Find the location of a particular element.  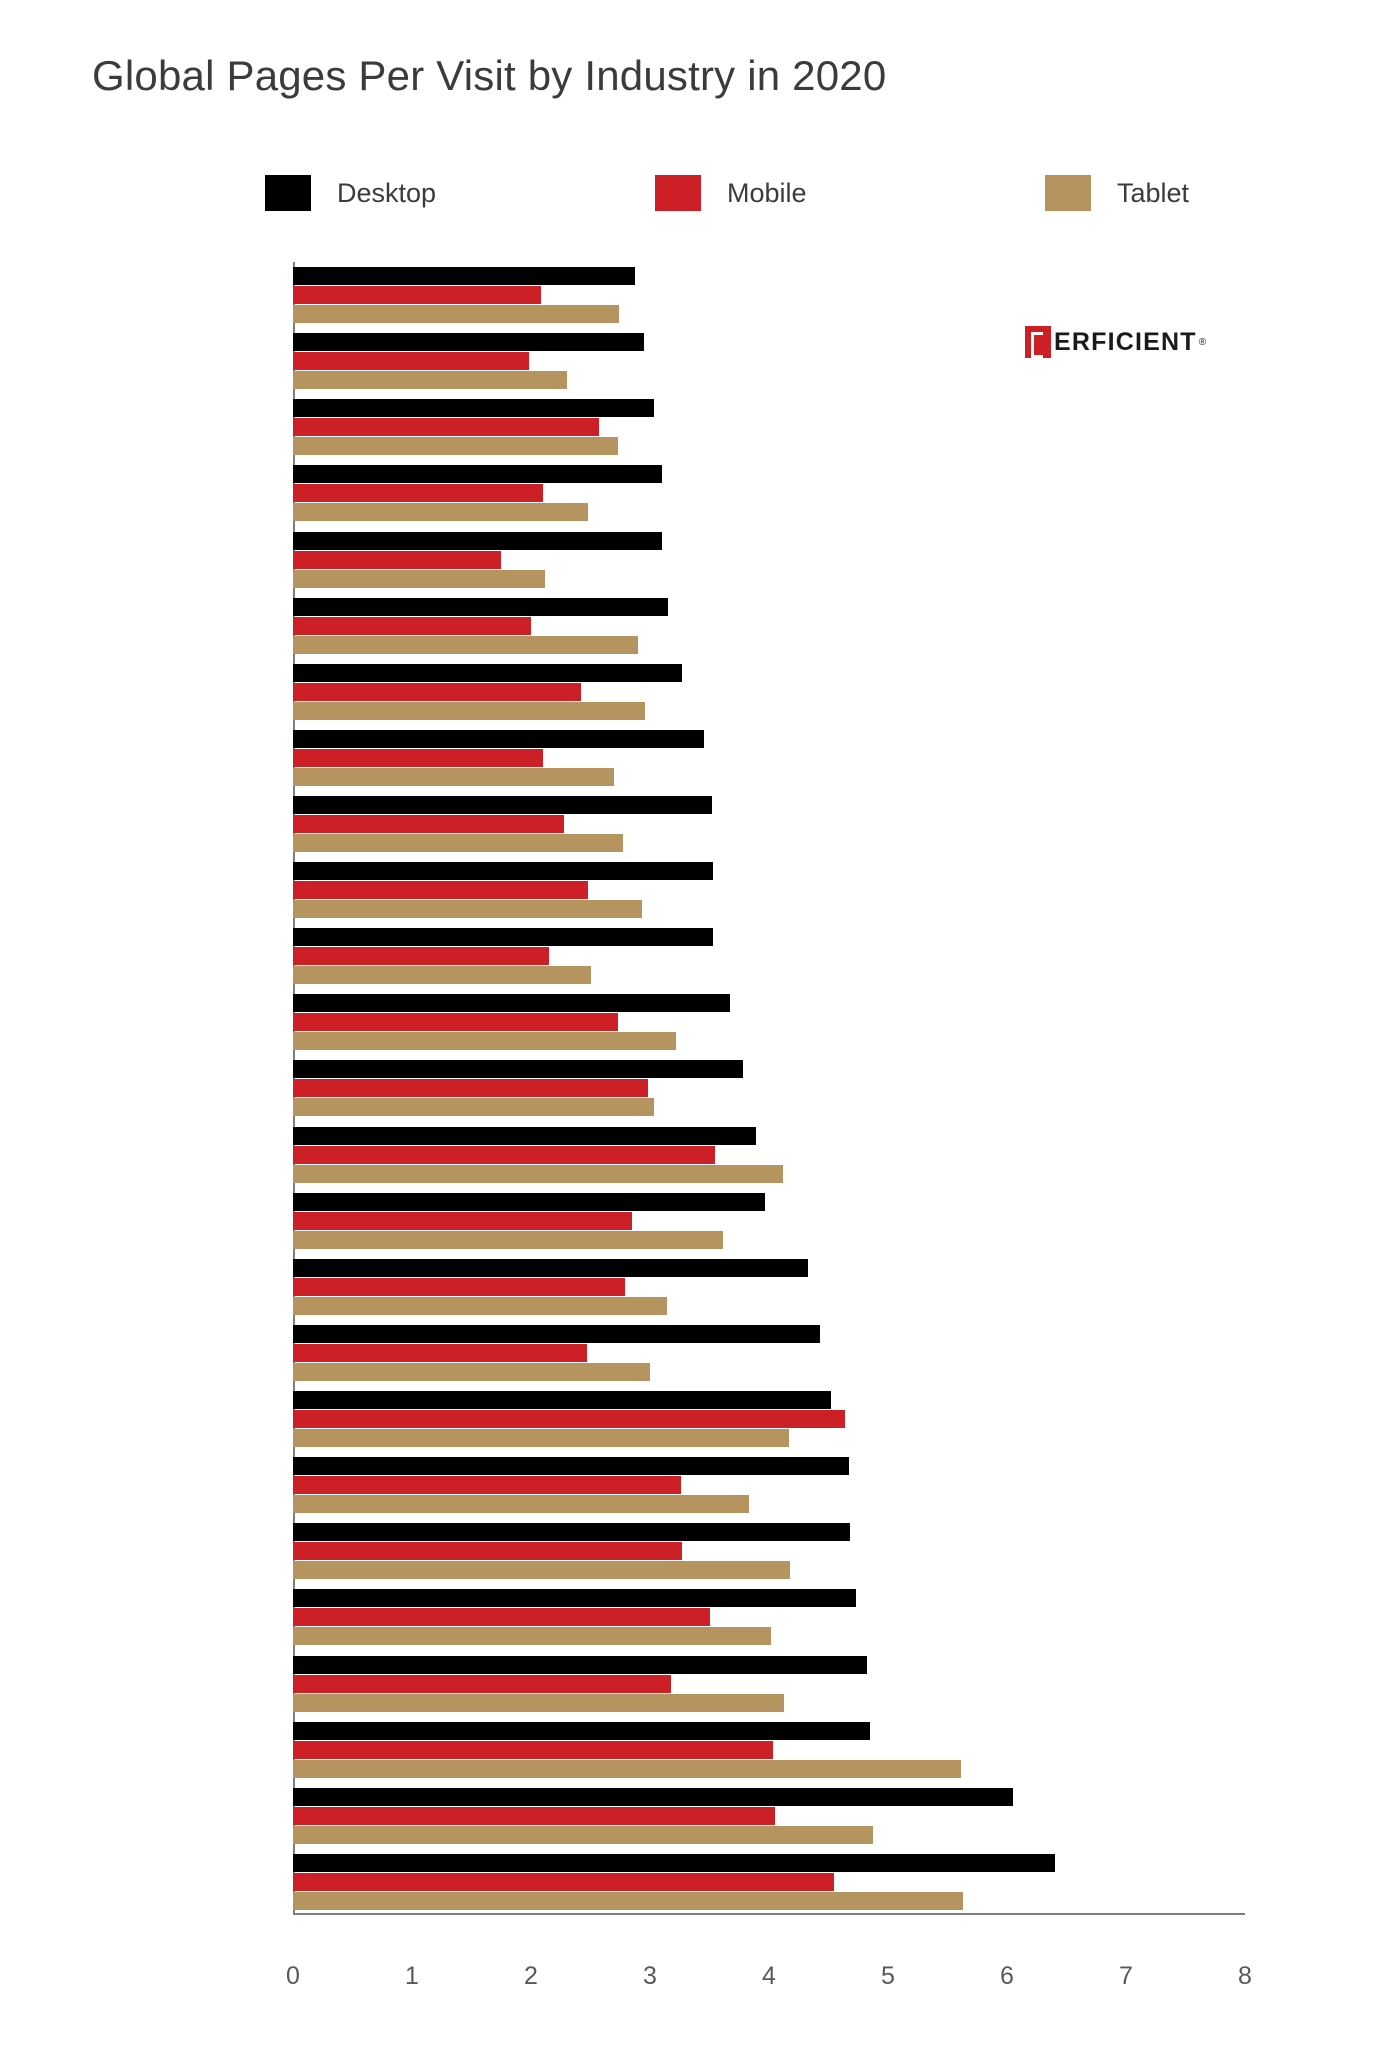

bar-group: Arts & Entertainment is located at coordinates (700, 956).